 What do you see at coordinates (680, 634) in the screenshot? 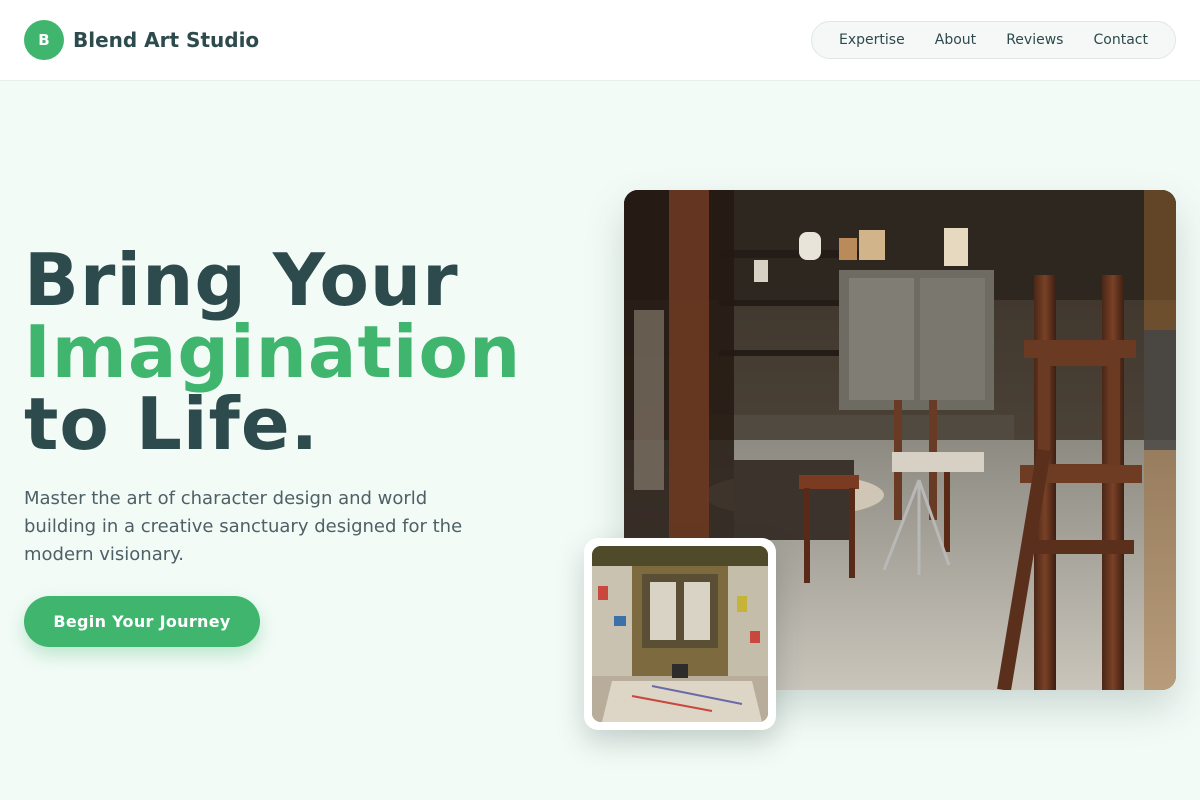
I see `studio-inset-photo` at bounding box center [680, 634].